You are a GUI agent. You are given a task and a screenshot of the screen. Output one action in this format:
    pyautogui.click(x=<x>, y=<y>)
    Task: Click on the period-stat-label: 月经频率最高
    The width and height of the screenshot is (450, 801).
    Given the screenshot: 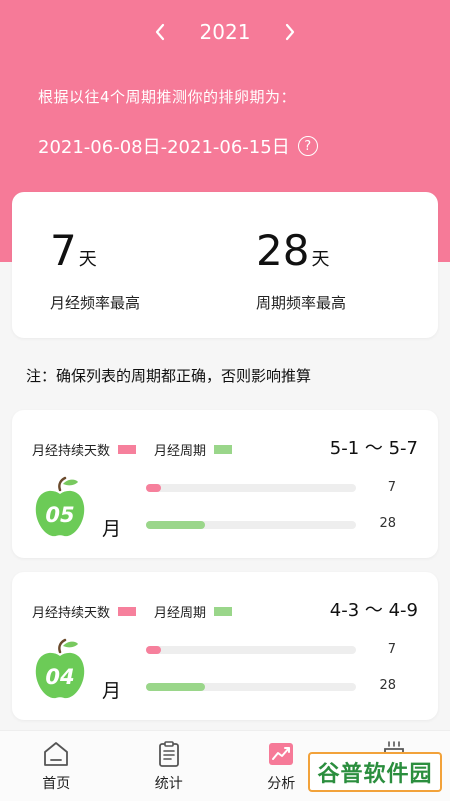 What is the action you would take?
    pyautogui.click(x=95, y=302)
    